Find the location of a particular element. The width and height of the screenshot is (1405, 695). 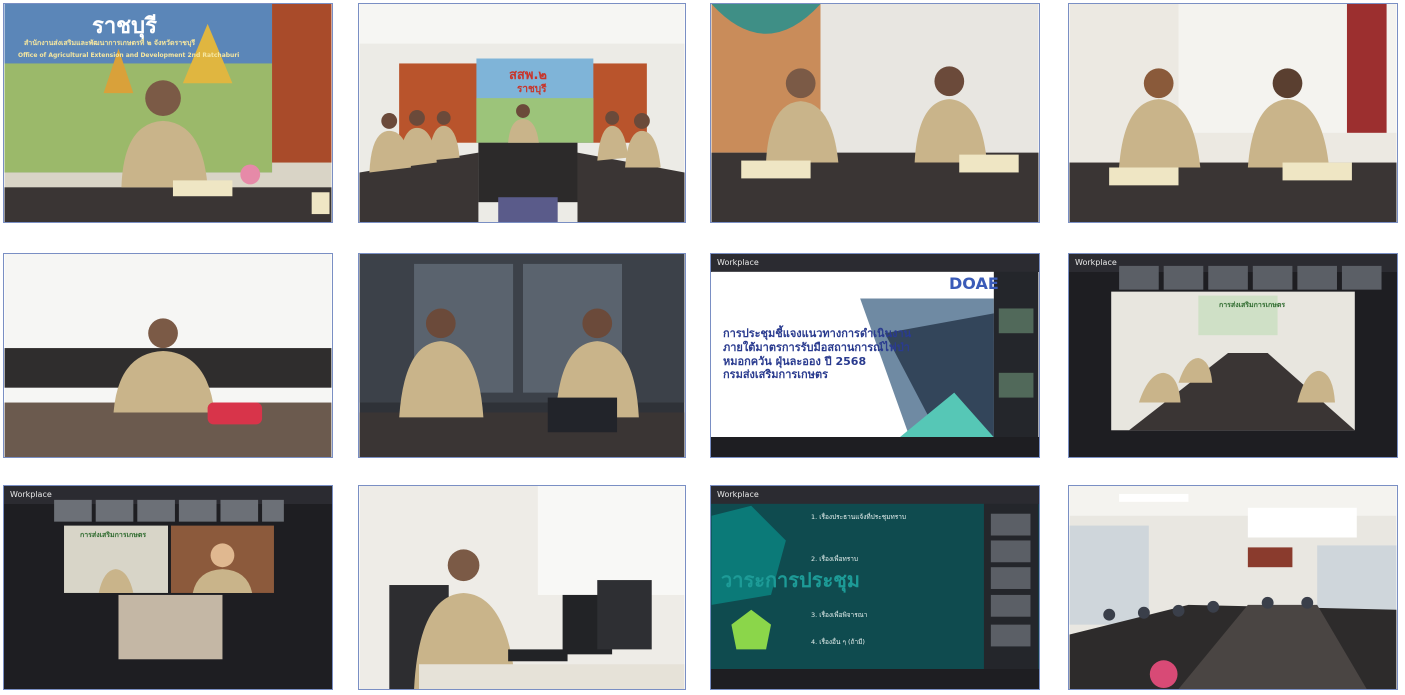

photo-9-zoom-toolbar is located at coordinates (168, 679).